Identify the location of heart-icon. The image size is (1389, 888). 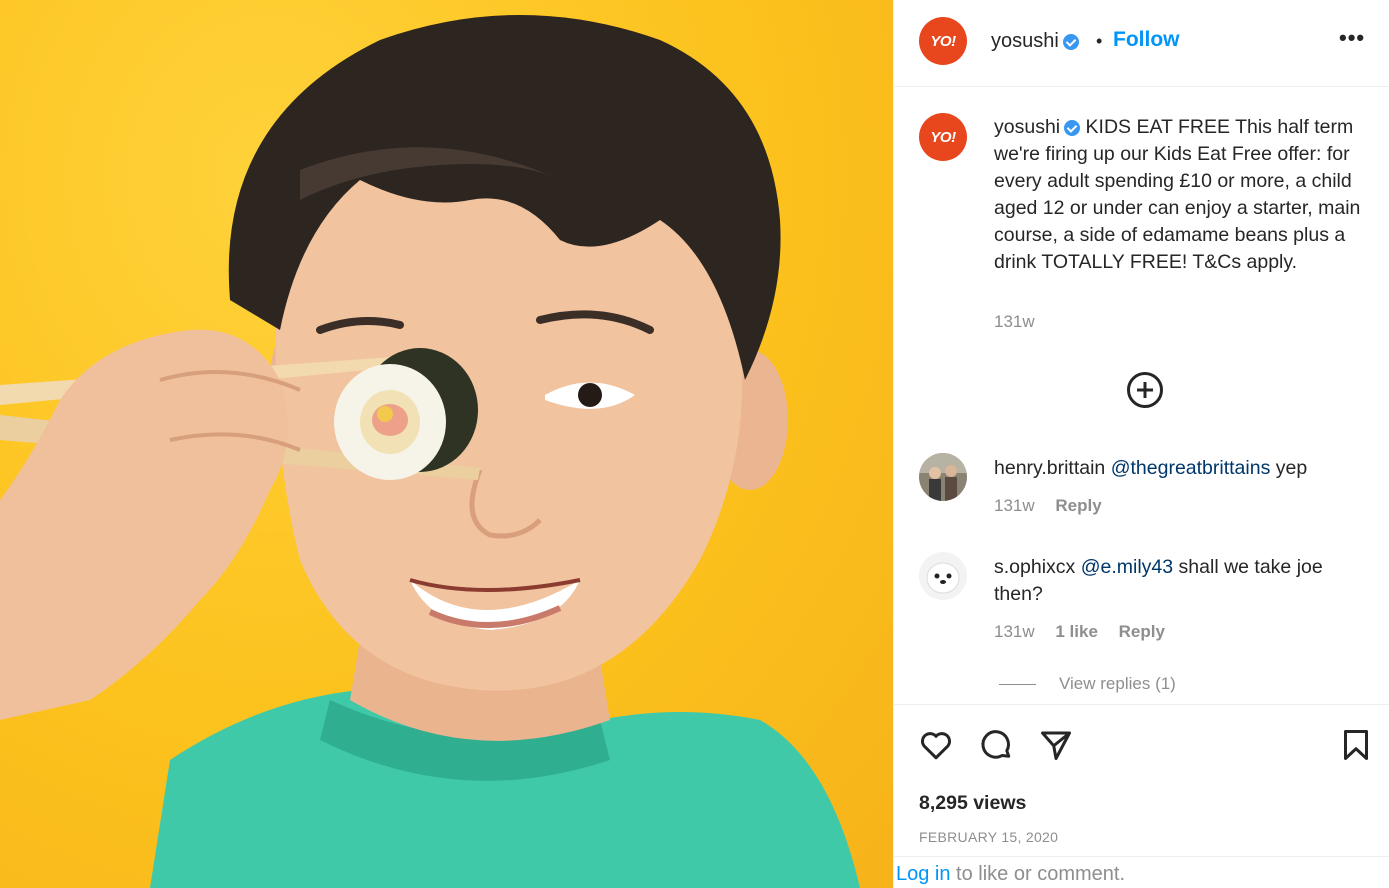
(936, 747).